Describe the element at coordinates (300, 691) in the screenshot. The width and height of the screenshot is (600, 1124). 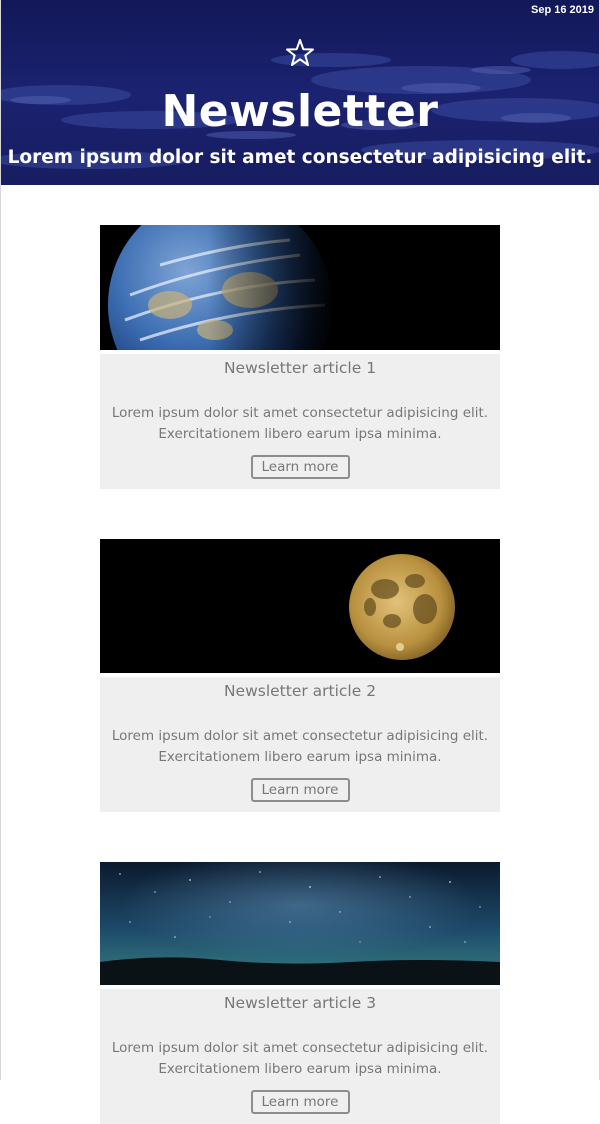
I see `article-title: Newsletter article 2` at that location.